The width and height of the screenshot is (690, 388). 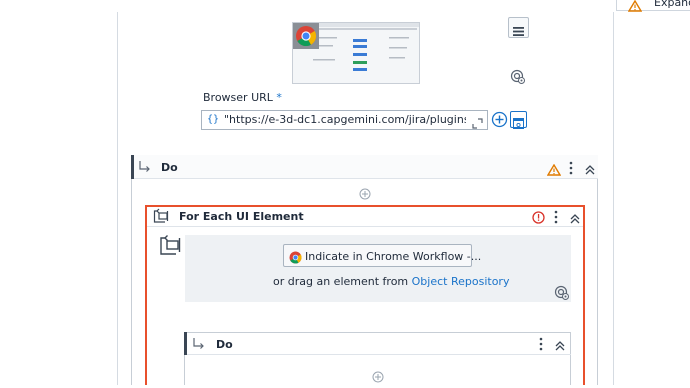 I want to click on inner-do-title: Do, so click(x=224, y=344).